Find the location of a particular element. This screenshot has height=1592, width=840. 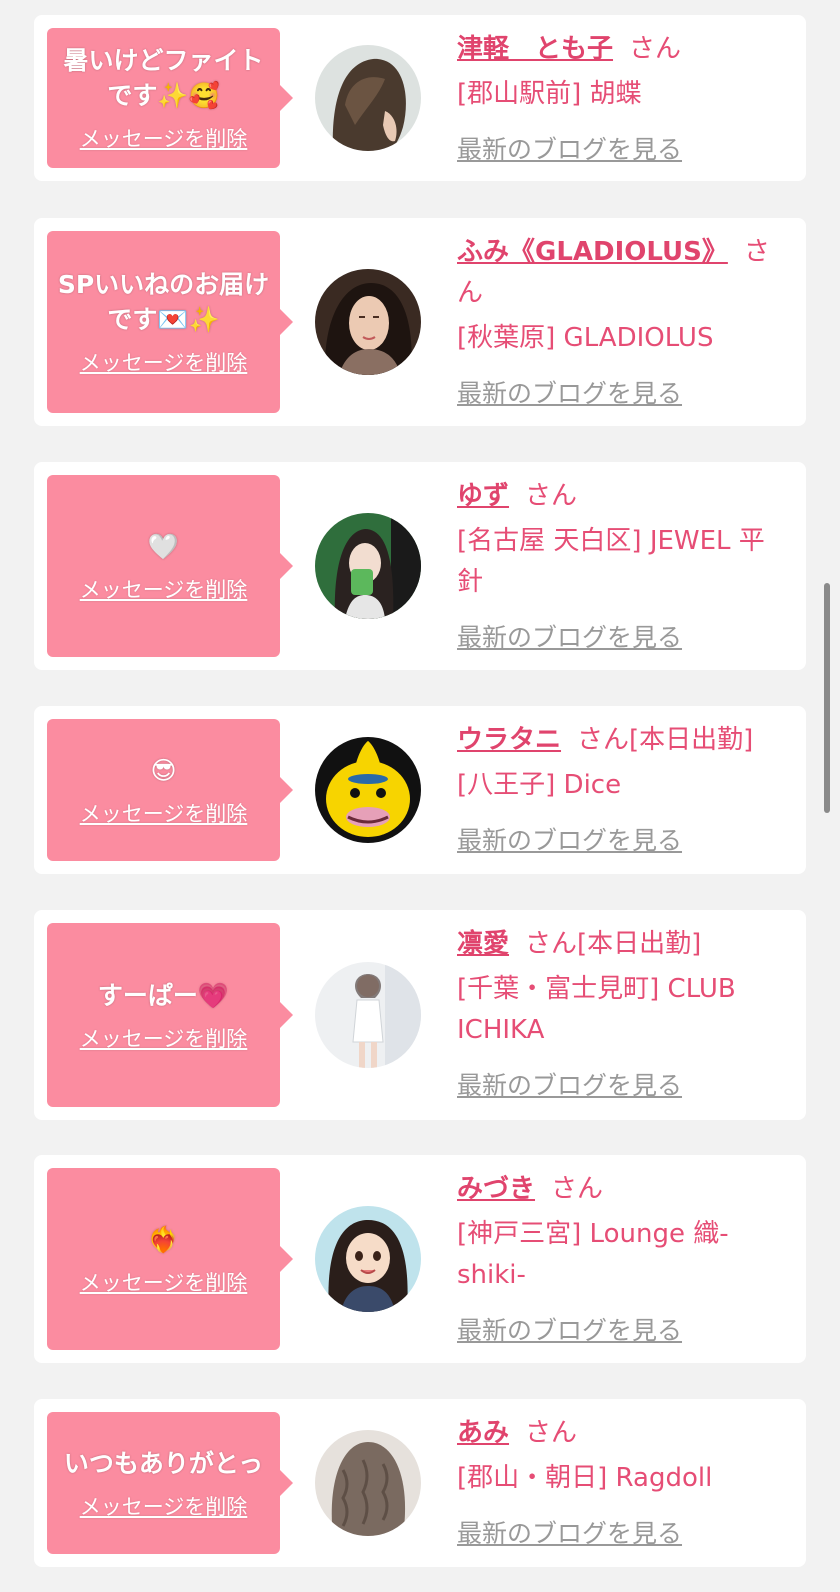

message-bubble: 暑いけどファイトです✨🥰 メッセージを削除 is located at coordinates (170, 98).